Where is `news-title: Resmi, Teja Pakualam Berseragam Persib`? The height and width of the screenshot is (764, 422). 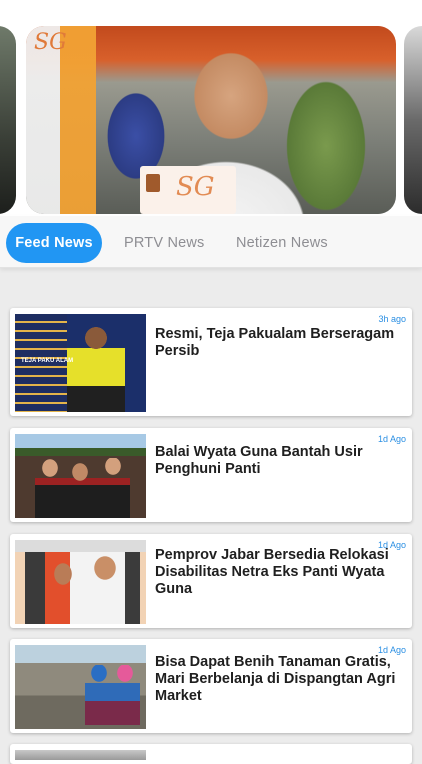 news-title: Resmi, Teja Pakualam Berseragam Persib is located at coordinates (276, 343).